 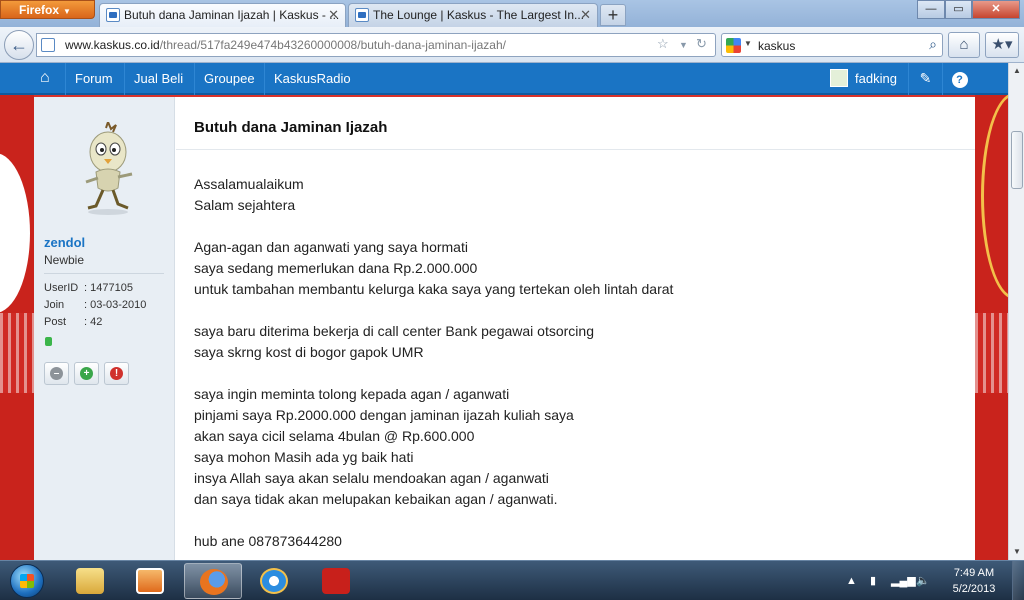 I want to click on bookmark-star-icon: ☆, so click(x=663, y=44).